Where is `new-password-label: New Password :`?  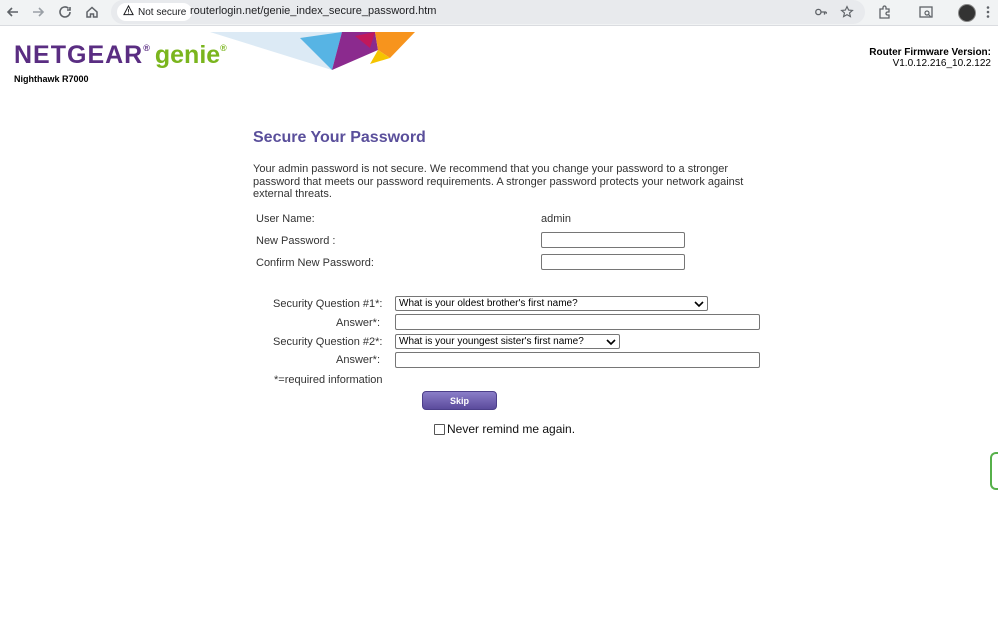 new-password-label: New Password : is located at coordinates (296, 241).